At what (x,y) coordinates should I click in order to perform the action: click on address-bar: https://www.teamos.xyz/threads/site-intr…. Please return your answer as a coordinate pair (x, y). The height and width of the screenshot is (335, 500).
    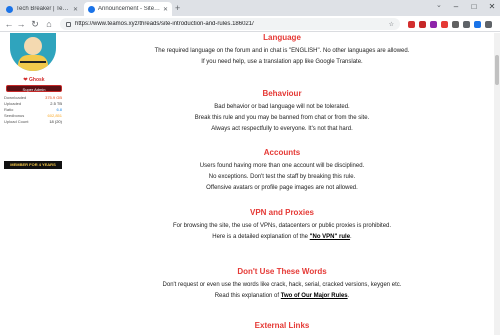
    Looking at the image, I should click on (230, 24).